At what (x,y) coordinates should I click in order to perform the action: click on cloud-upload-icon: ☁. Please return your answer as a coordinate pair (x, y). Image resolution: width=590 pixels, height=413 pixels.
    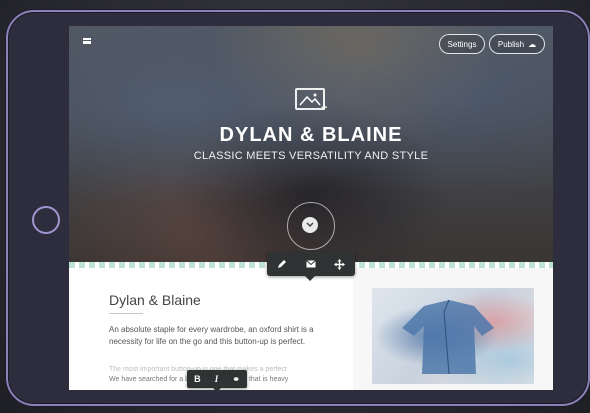
    Looking at the image, I should click on (532, 44).